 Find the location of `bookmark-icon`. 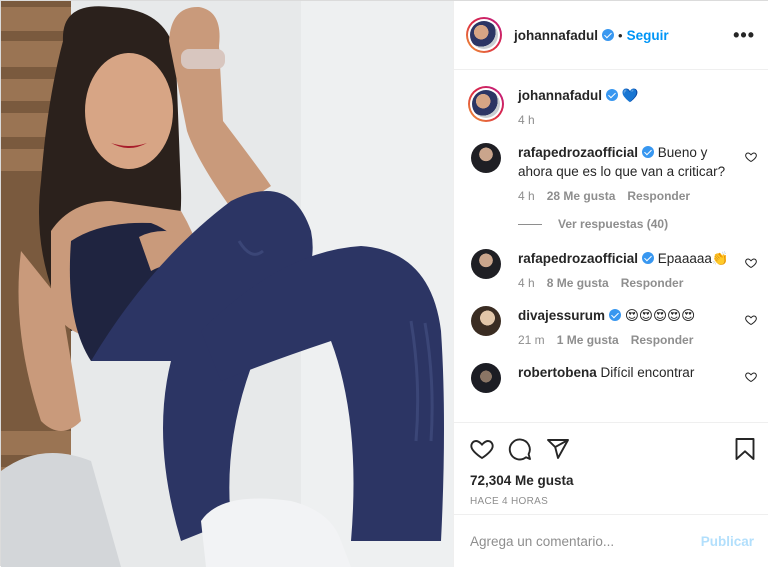

bookmark-icon is located at coordinates (745, 449).